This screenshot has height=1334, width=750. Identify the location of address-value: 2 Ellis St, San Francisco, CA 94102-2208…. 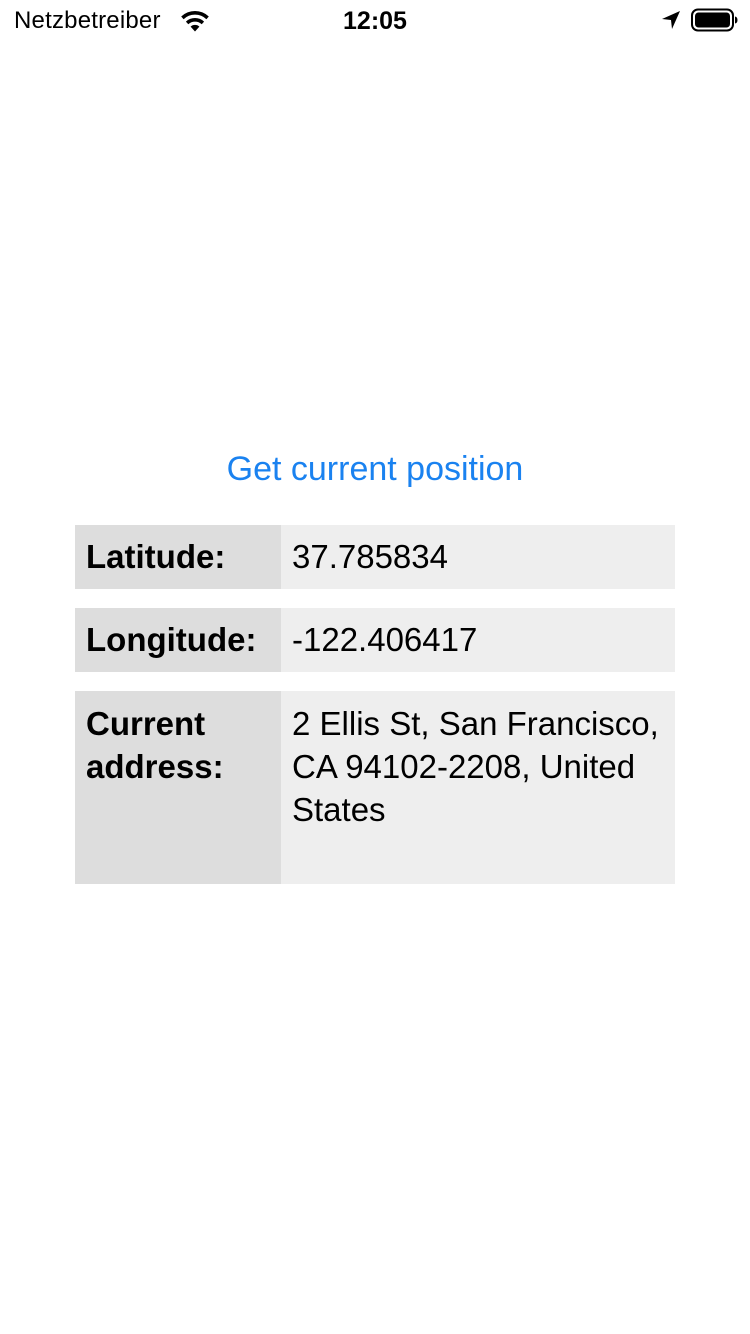
(478, 787).